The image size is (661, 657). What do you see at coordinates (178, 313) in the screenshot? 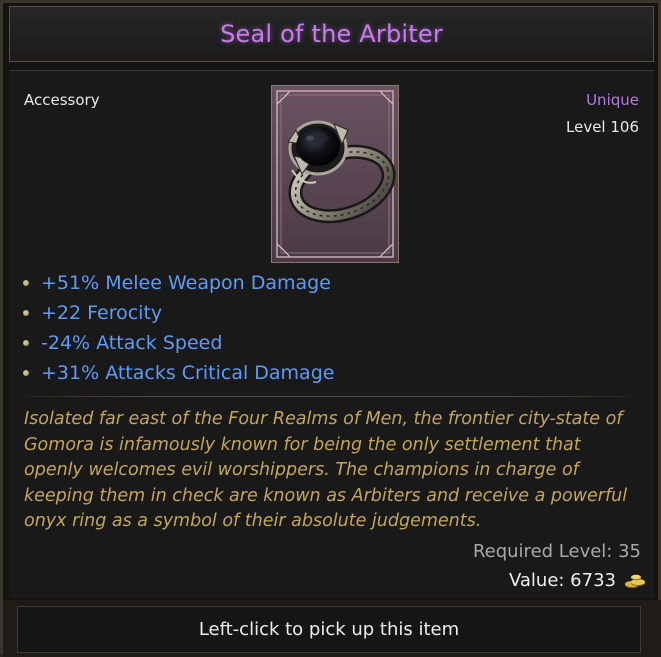
I see `stat-row: +22 Ferocity` at bounding box center [178, 313].